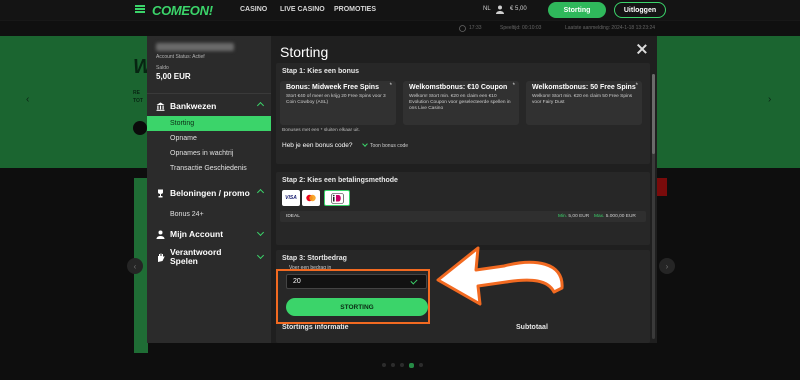 The width and height of the screenshot is (800, 380). What do you see at coordinates (315, 327) in the screenshot?
I see `deposit-info-label: Stortings informatie` at bounding box center [315, 327].